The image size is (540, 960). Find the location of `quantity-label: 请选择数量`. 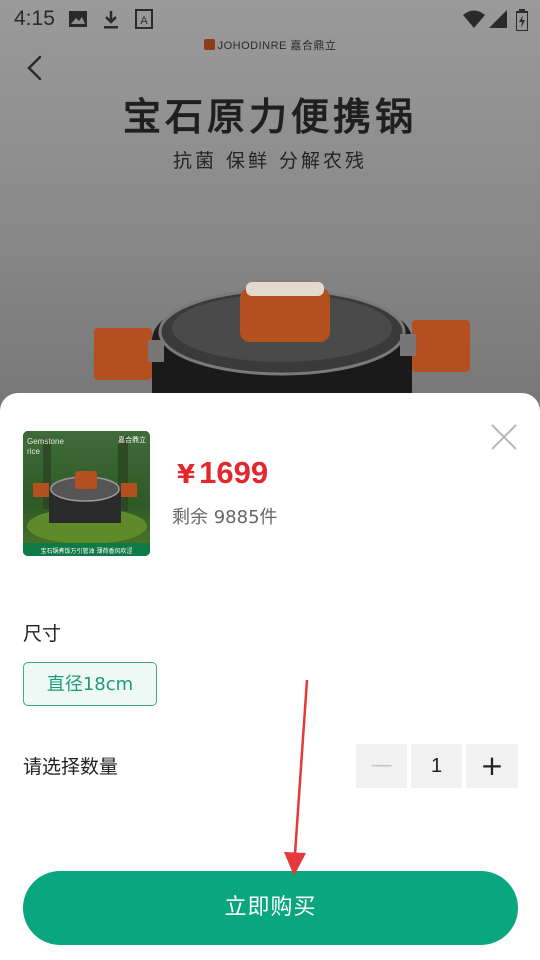

quantity-label: 请选择数量 is located at coordinates (71, 767).